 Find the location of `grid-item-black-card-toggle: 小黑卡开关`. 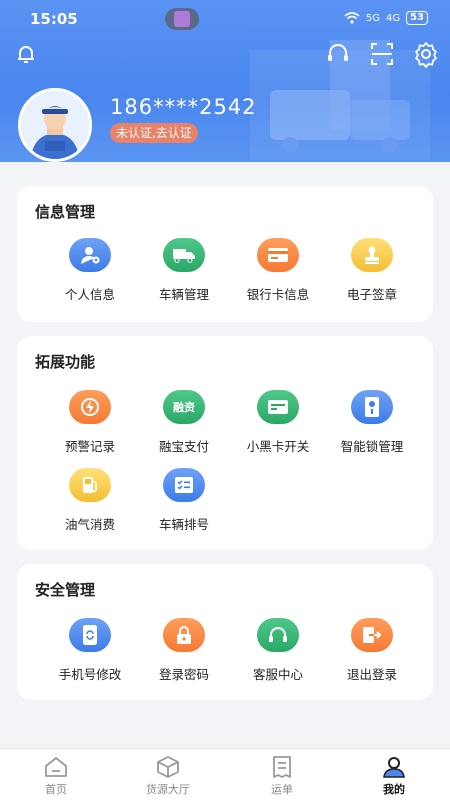

grid-item-black-card-toggle: 小黑卡开关 is located at coordinates (278, 422).